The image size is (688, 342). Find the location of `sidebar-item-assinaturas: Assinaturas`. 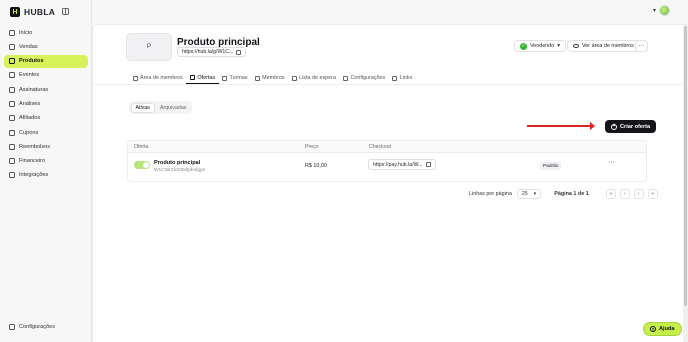

sidebar-item-assinaturas: Assinaturas is located at coordinates (46, 89).